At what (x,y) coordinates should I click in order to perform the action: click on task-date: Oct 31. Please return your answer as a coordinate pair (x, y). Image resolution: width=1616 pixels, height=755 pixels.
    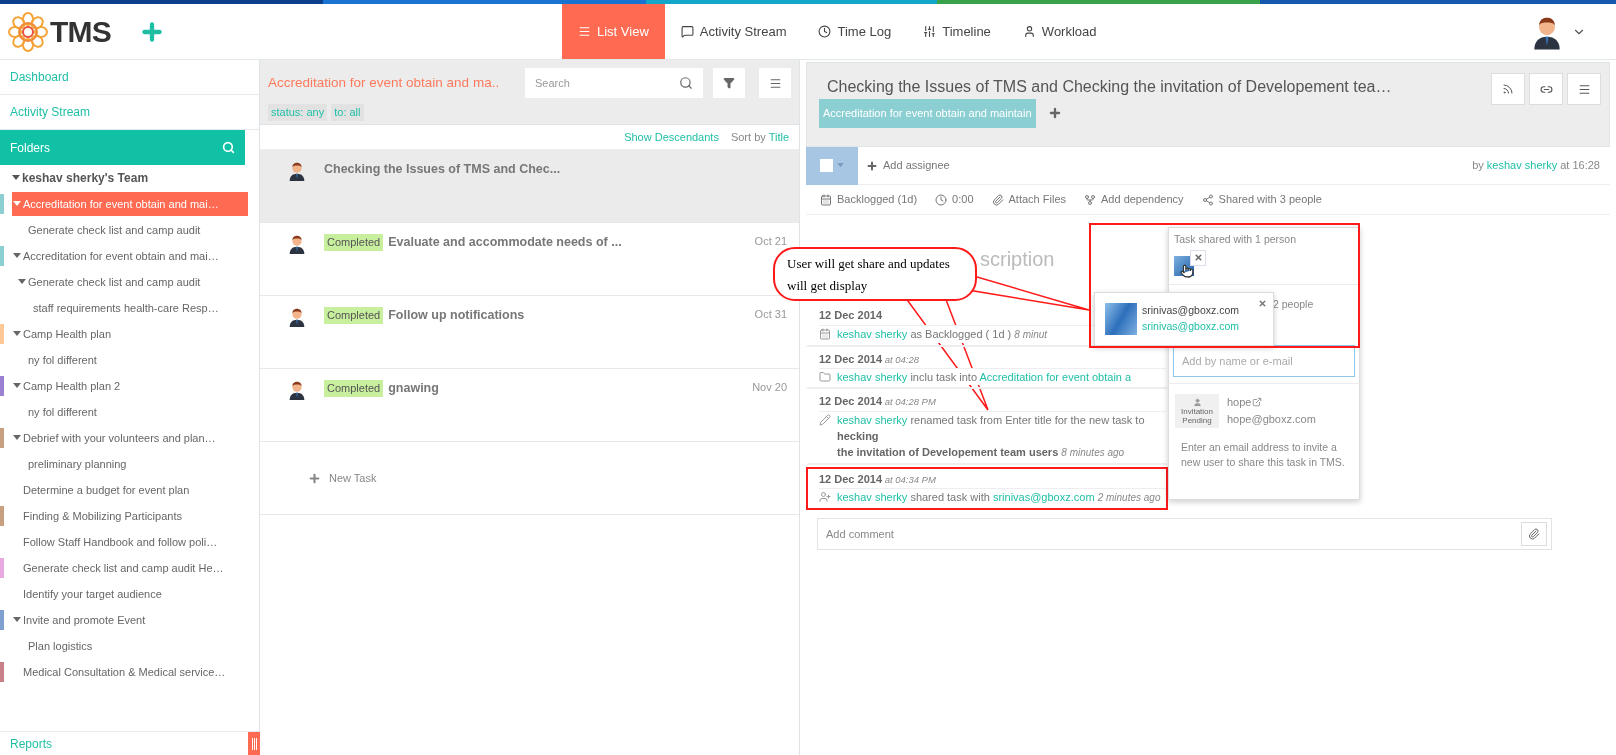
    Looking at the image, I should click on (770, 314).